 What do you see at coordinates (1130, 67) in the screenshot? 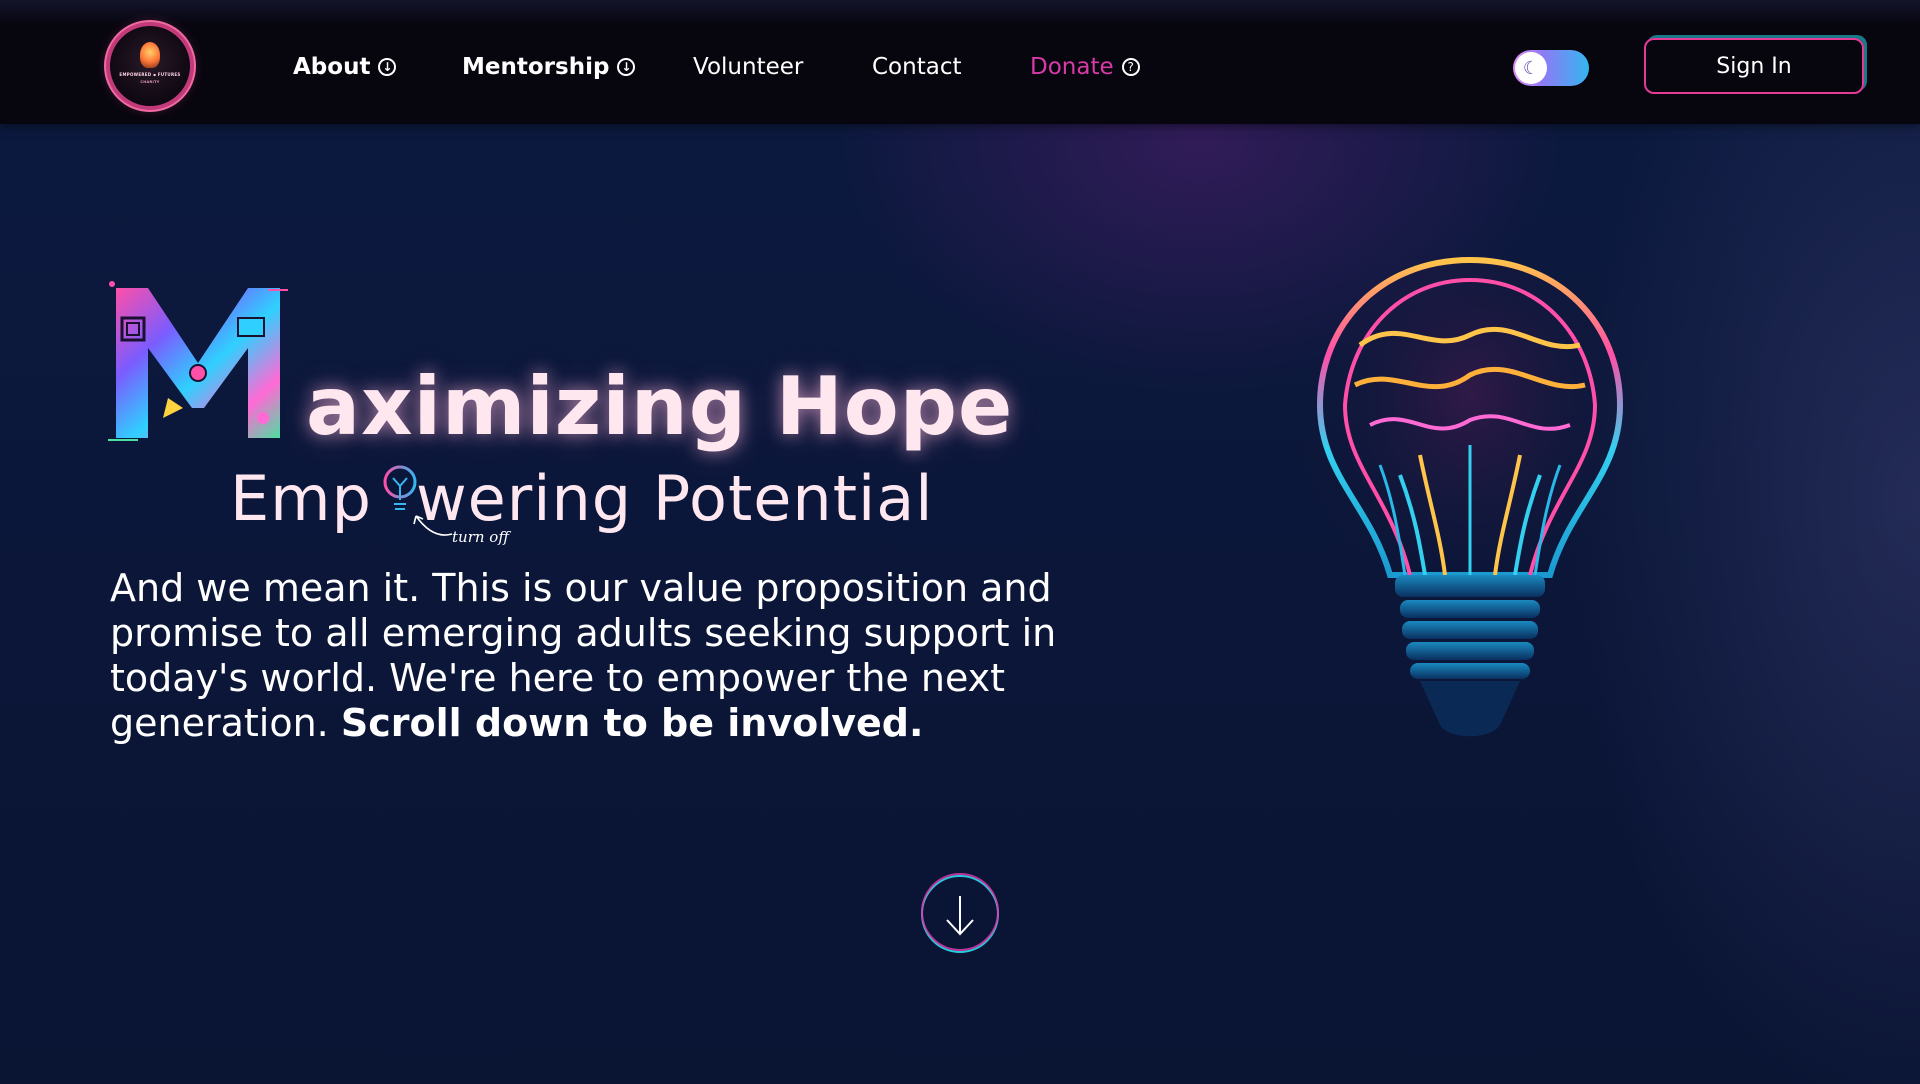
I see `question-circle-icon: ?` at bounding box center [1130, 67].